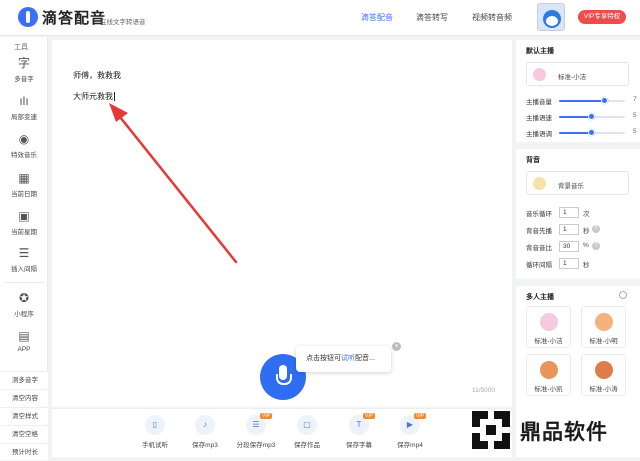  What do you see at coordinates (602, 17) in the screenshot?
I see `vip-privilege-button: VIP专享特权` at bounding box center [602, 17].